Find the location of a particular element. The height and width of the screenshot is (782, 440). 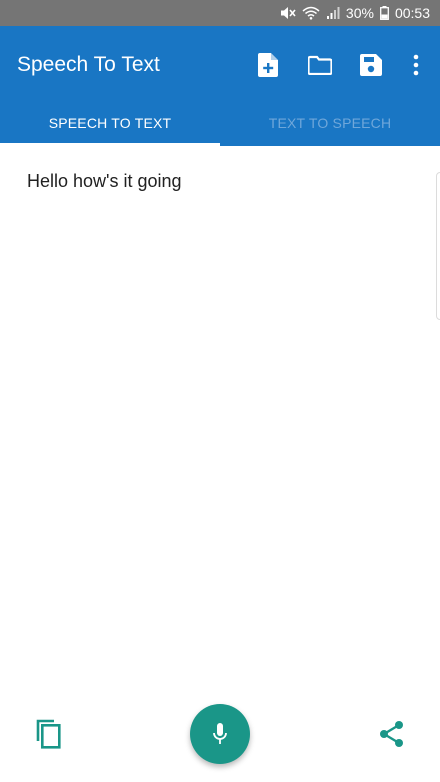

share-icon is located at coordinates (391, 734).